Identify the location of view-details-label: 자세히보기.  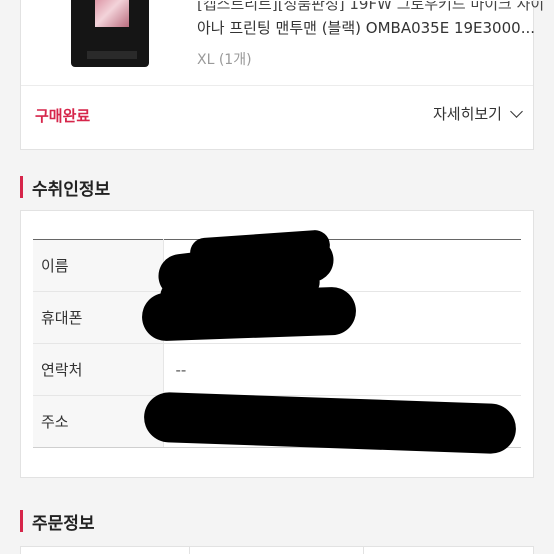
(467, 114).